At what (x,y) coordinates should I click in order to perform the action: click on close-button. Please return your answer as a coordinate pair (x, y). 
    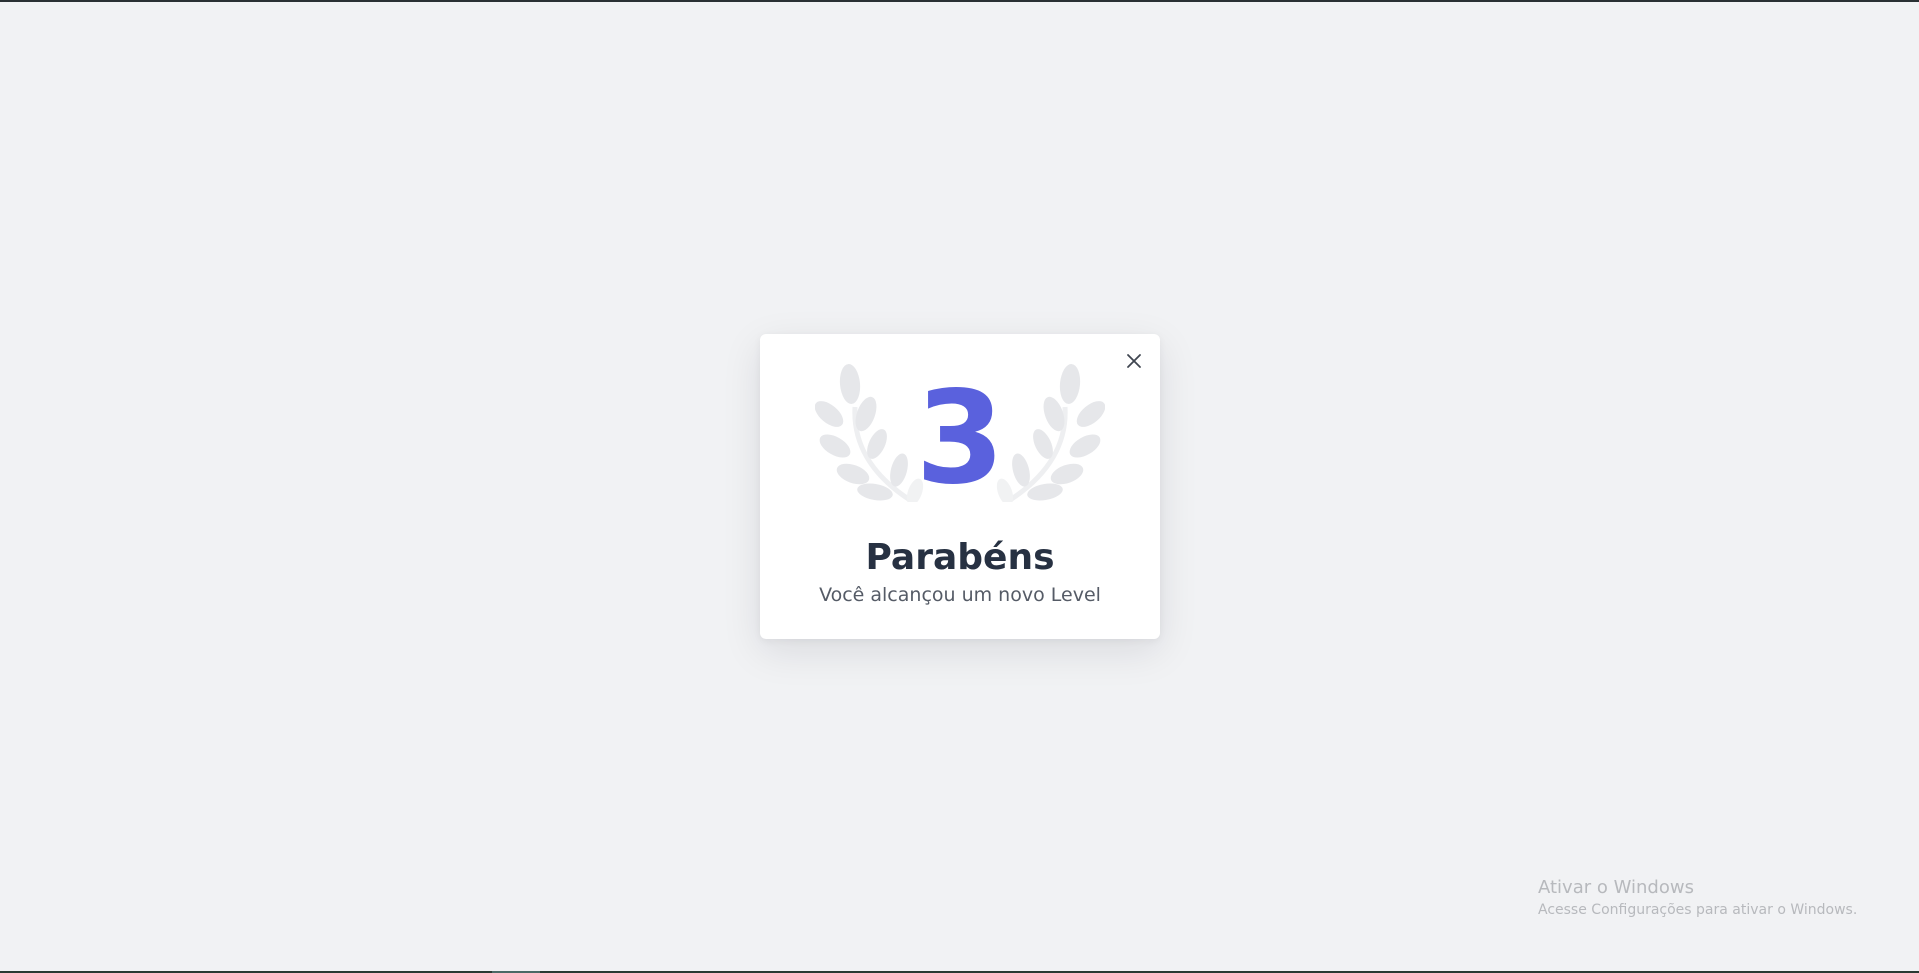
    Looking at the image, I should click on (1134, 361).